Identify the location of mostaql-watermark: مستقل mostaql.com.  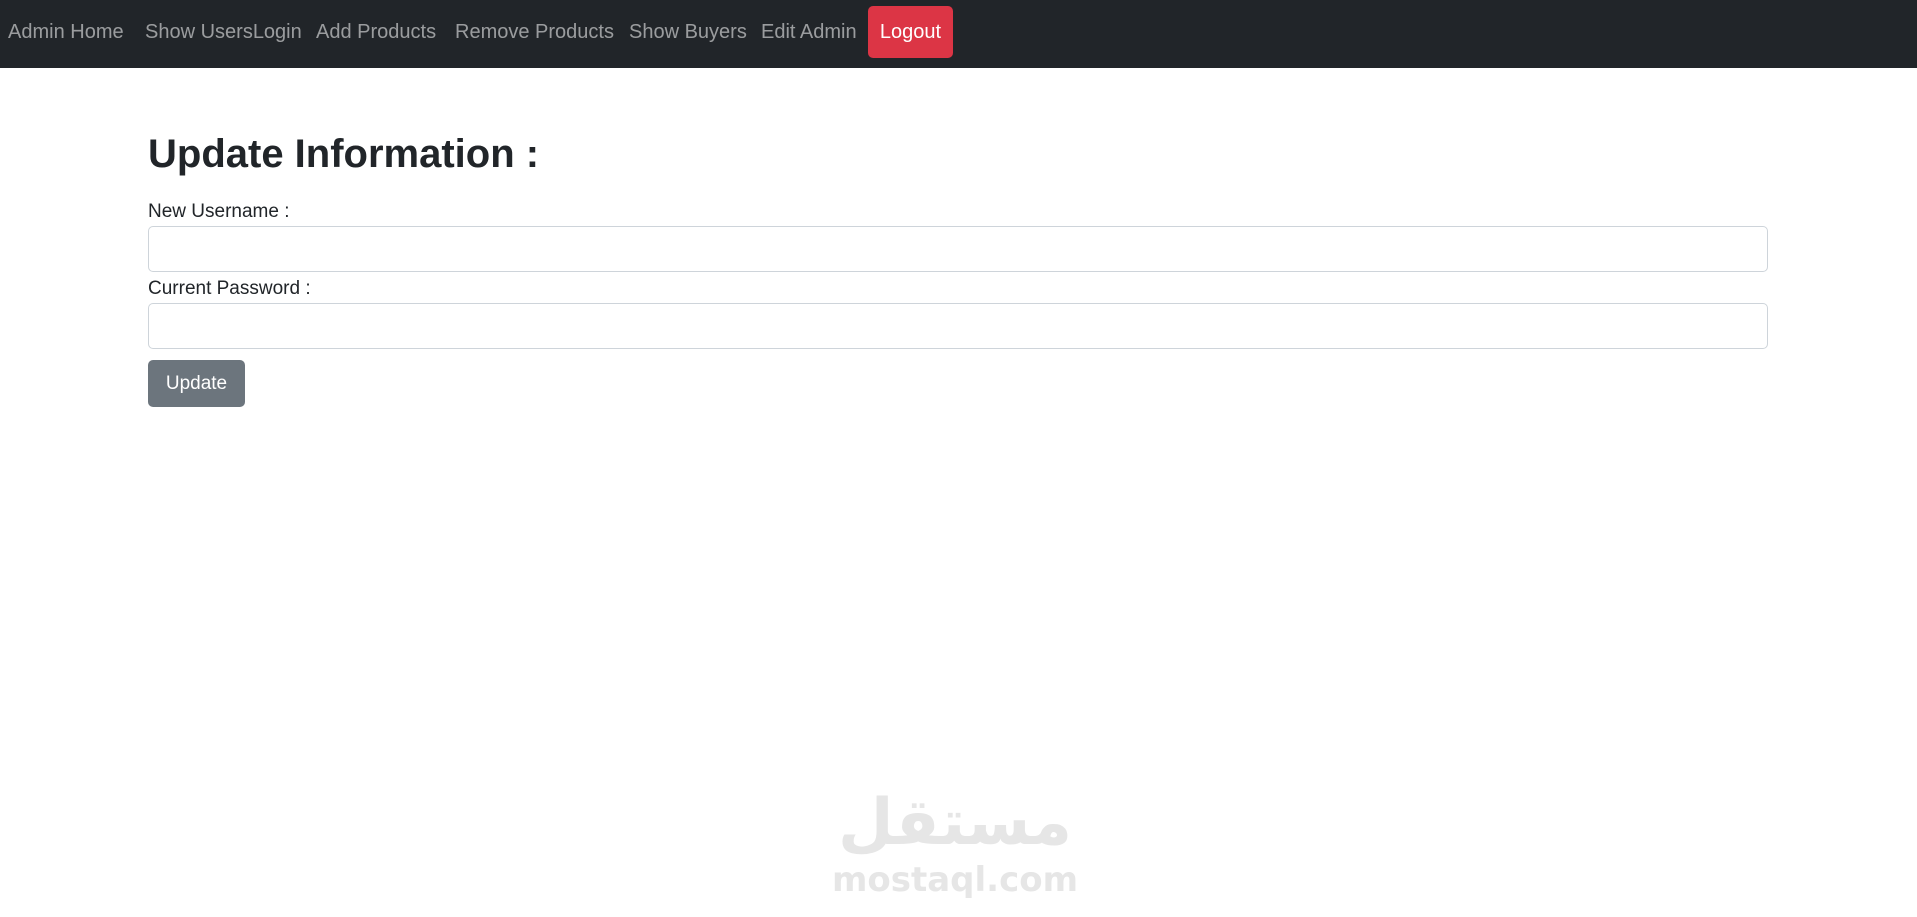
(955, 845).